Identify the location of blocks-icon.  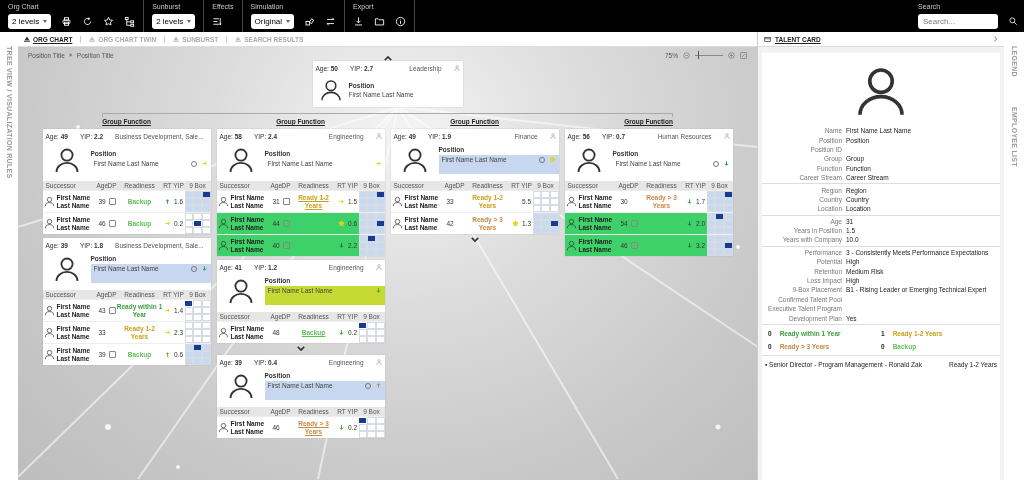
(310, 21).